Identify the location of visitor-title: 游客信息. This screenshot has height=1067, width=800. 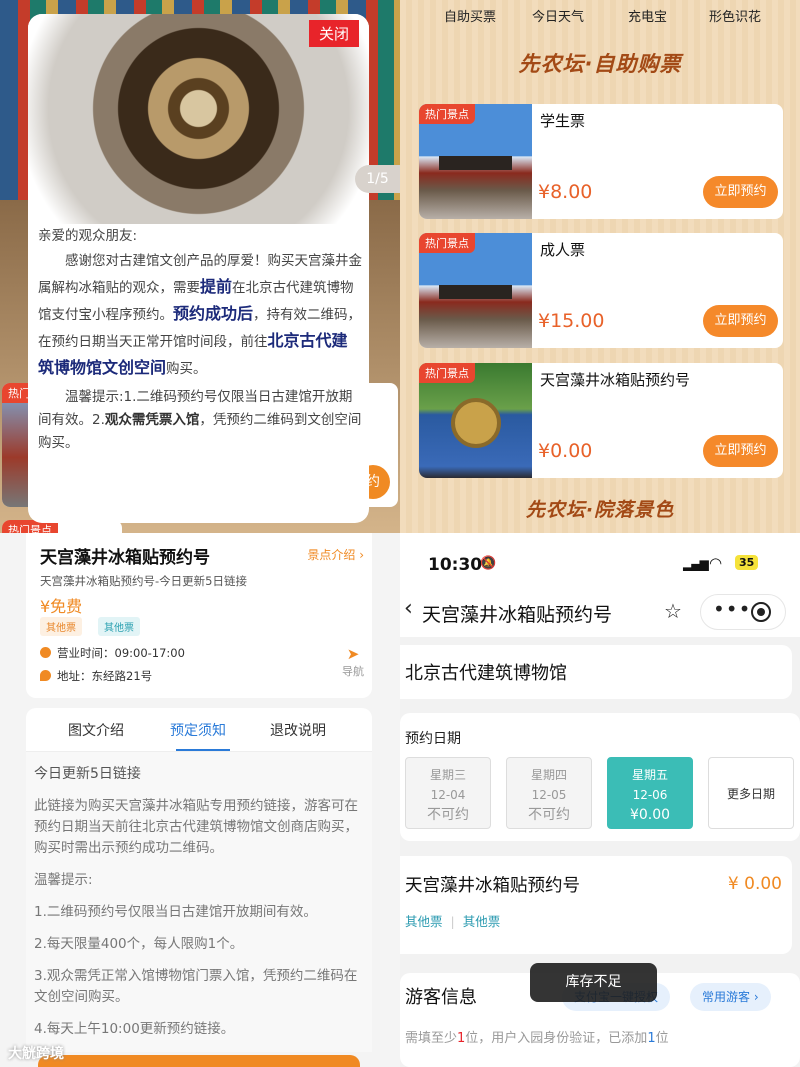
(441, 997).